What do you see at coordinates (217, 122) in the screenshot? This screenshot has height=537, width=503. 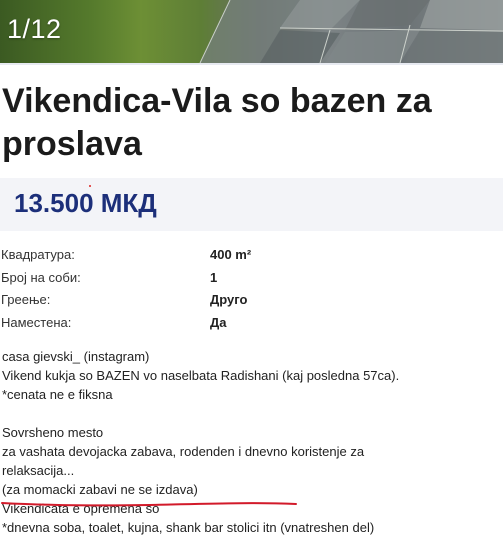 I see `listing-title: Vikendica-Vila so bazen za proslava` at bounding box center [217, 122].